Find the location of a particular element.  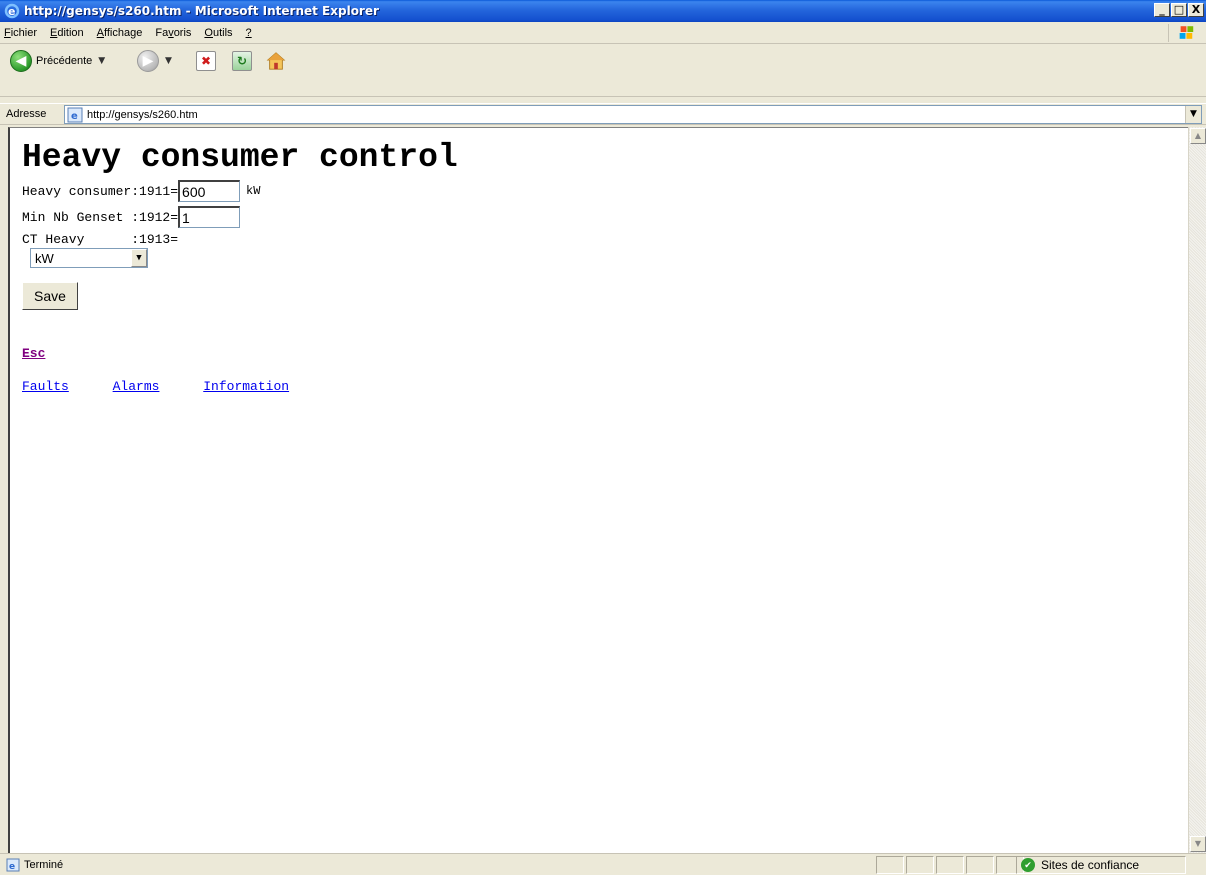

maximize-button: □ is located at coordinates (1179, 10).